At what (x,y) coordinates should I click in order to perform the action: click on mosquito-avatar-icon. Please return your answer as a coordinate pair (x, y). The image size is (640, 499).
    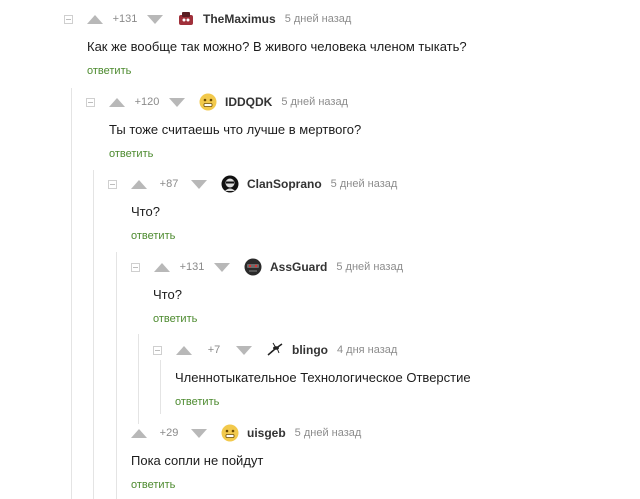
    Looking at the image, I should click on (275, 350).